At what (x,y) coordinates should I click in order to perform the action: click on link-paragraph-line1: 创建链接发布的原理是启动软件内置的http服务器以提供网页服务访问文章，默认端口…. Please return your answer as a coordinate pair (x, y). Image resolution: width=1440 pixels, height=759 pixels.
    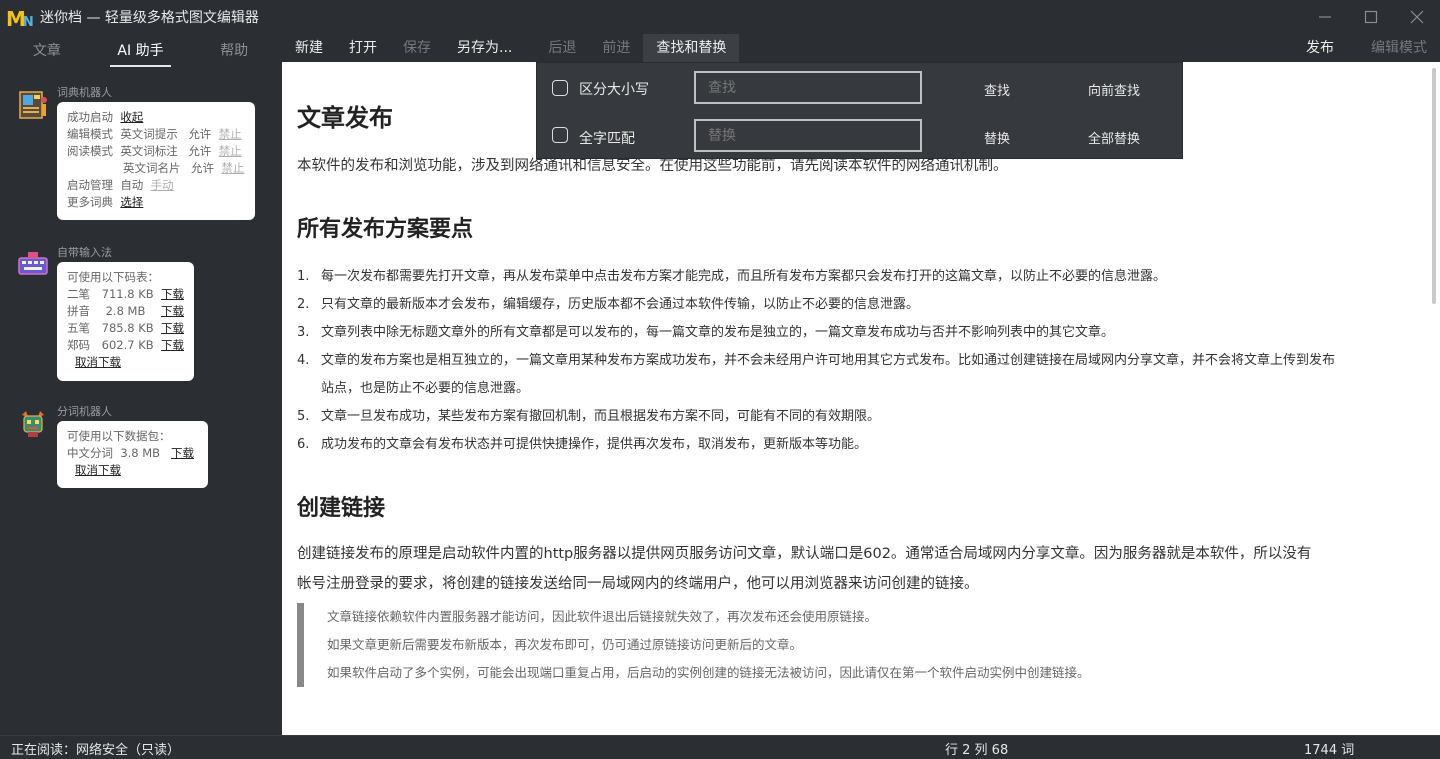
    Looking at the image, I should click on (804, 554).